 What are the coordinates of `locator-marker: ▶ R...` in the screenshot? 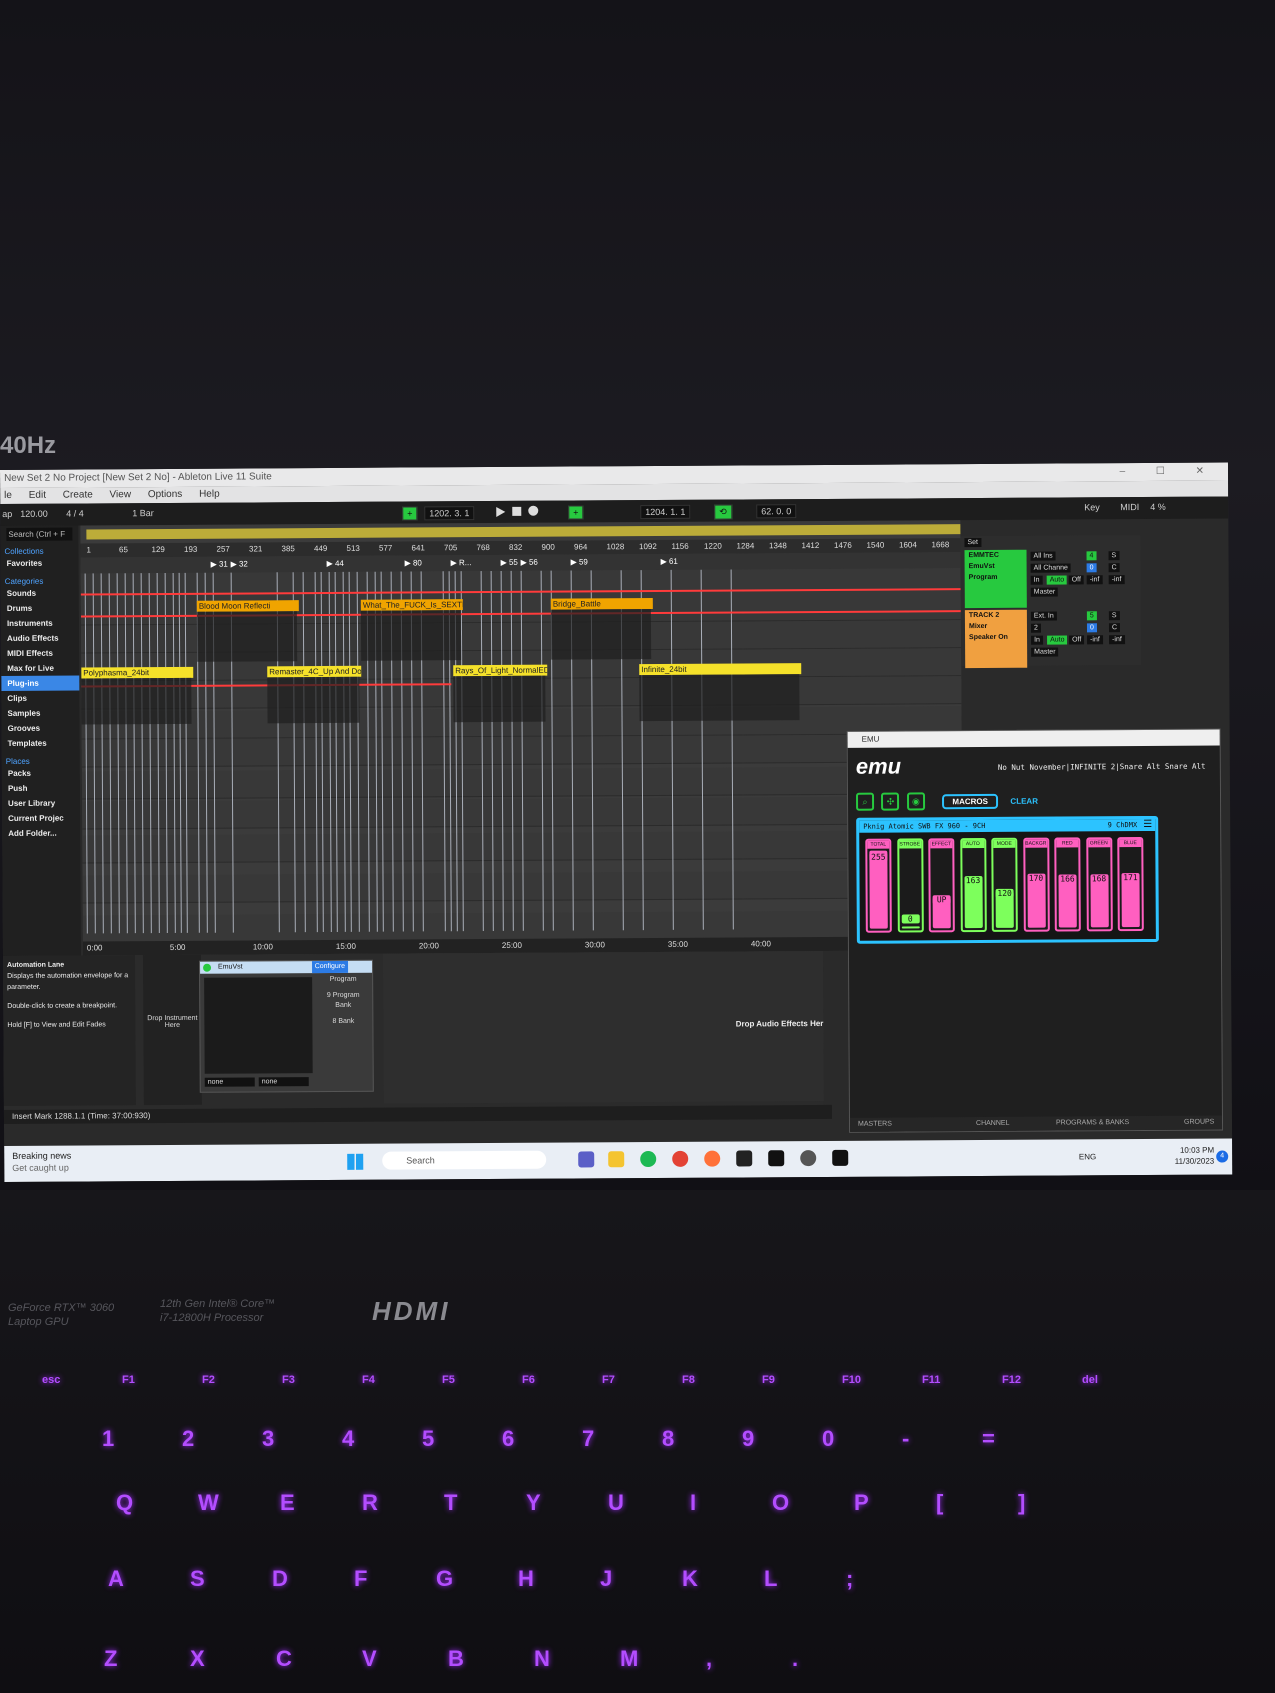 It's located at (461, 562).